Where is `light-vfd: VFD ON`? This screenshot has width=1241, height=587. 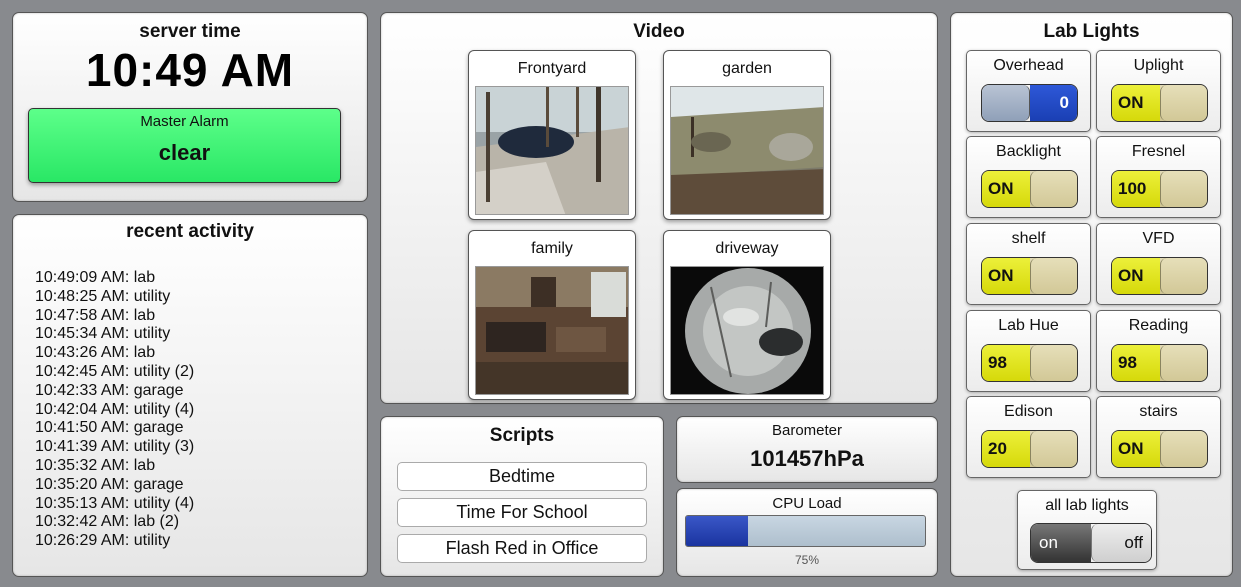
light-vfd: VFD ON is located at coordinates (1158, 264).